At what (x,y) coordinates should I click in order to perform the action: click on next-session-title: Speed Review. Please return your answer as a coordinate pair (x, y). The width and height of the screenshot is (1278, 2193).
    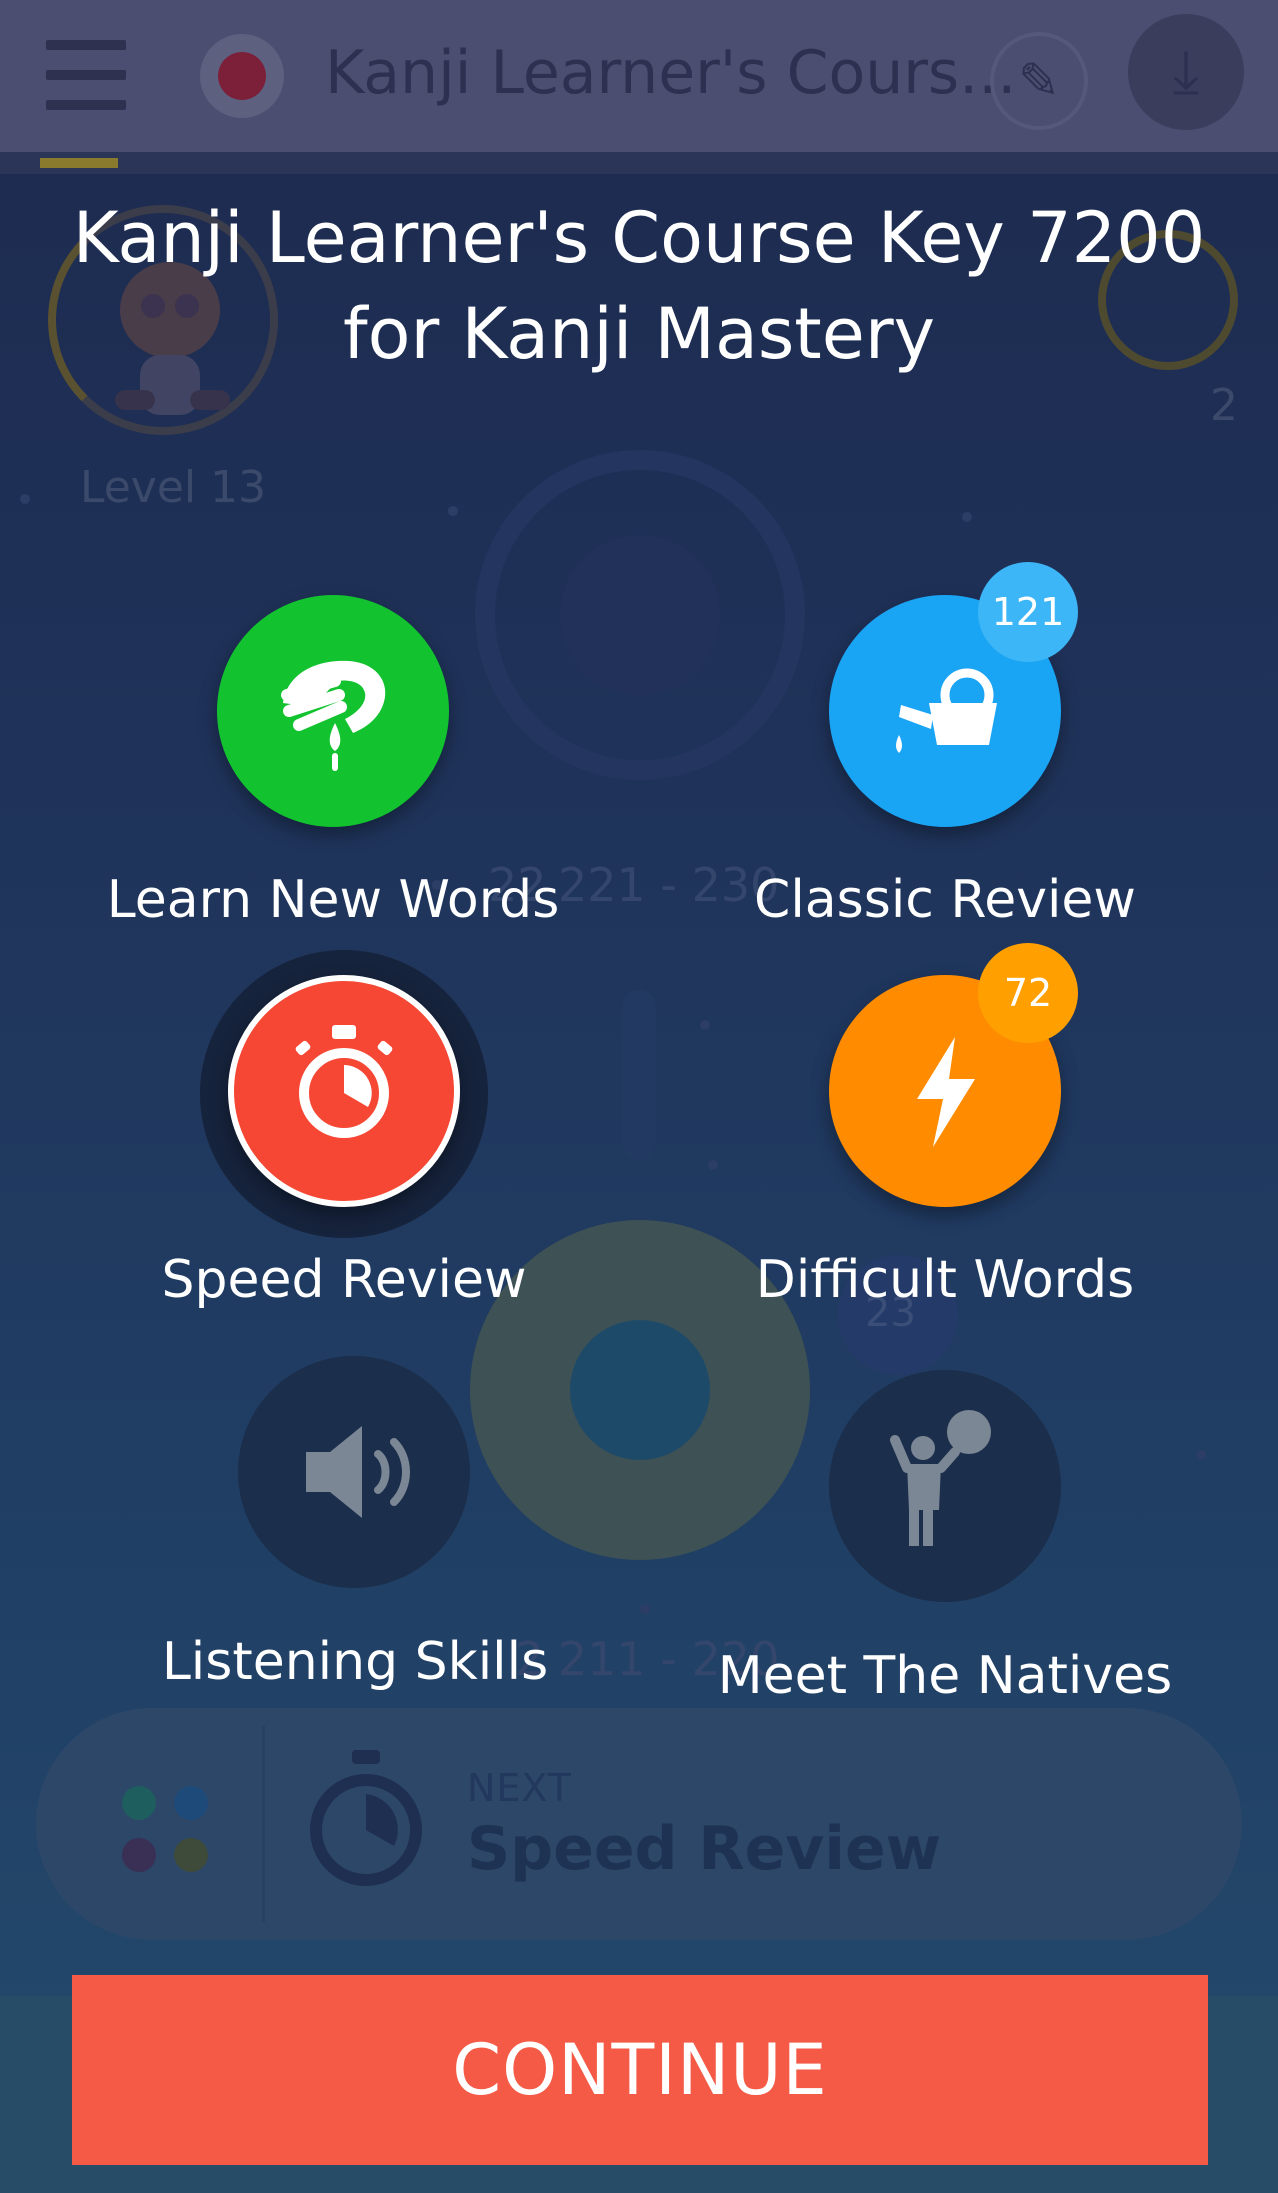
    Looking at the image, I should click on (704, 1849).